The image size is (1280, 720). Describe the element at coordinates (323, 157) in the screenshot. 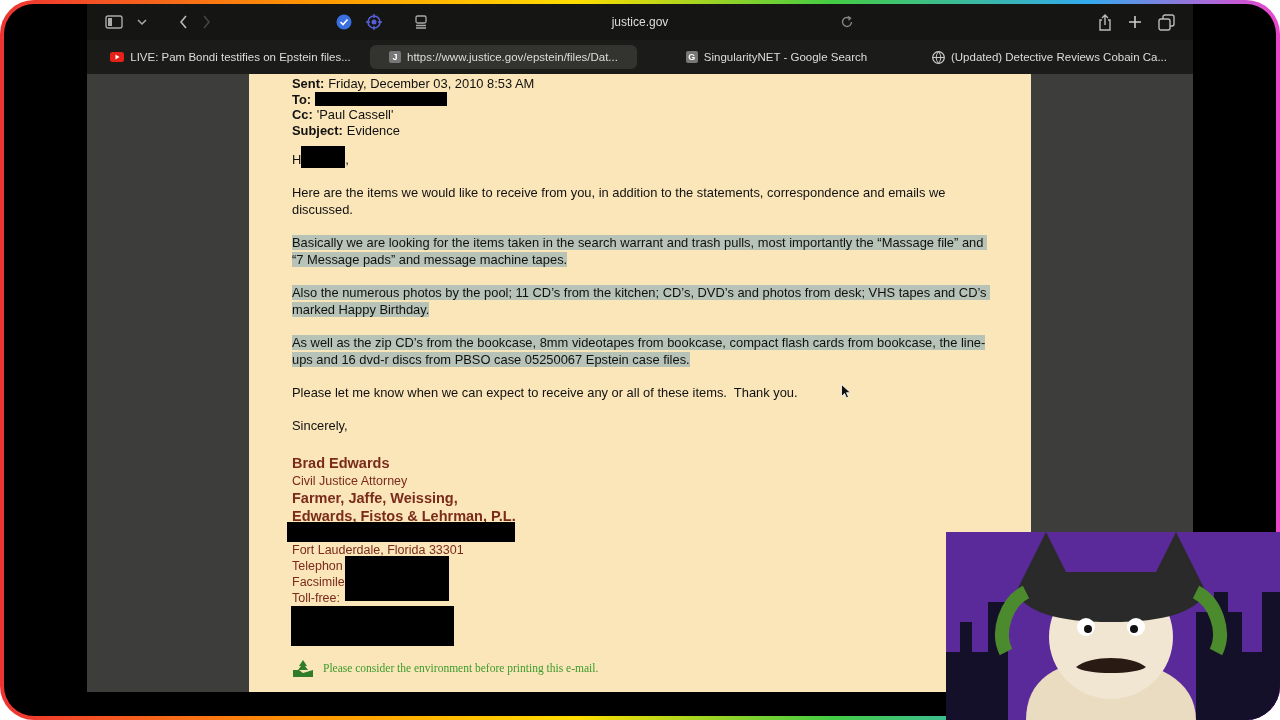

I see `redaction-bar` at that location.